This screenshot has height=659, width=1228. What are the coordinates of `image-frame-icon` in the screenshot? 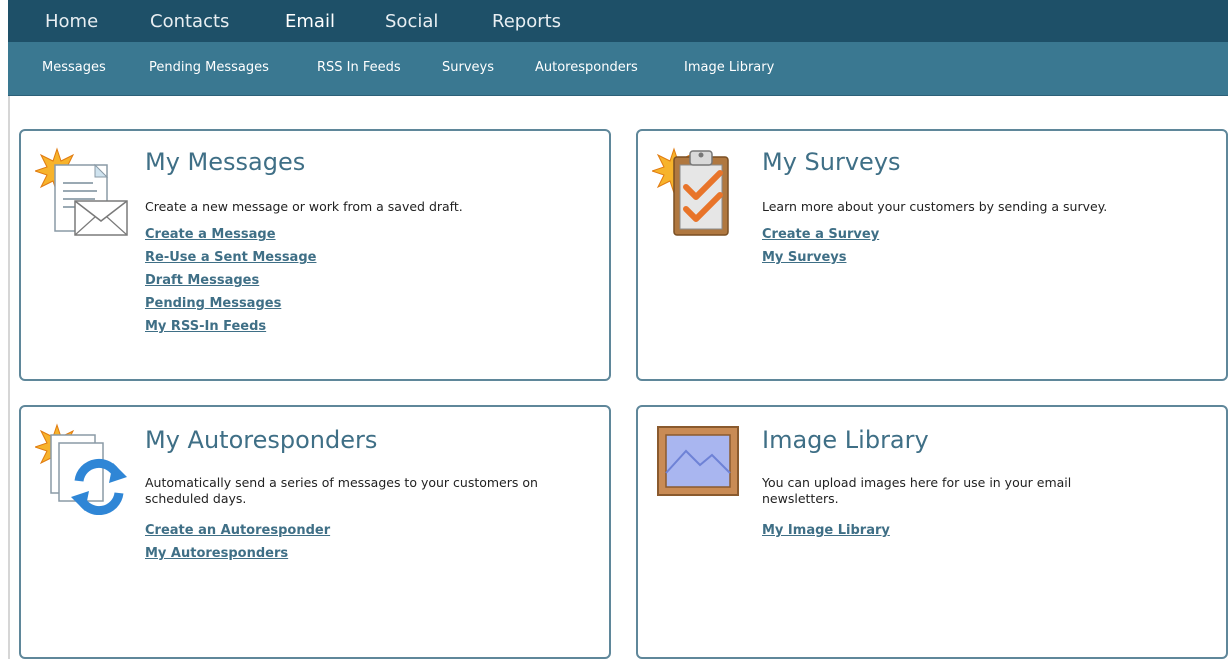 It's located at (698, 464).